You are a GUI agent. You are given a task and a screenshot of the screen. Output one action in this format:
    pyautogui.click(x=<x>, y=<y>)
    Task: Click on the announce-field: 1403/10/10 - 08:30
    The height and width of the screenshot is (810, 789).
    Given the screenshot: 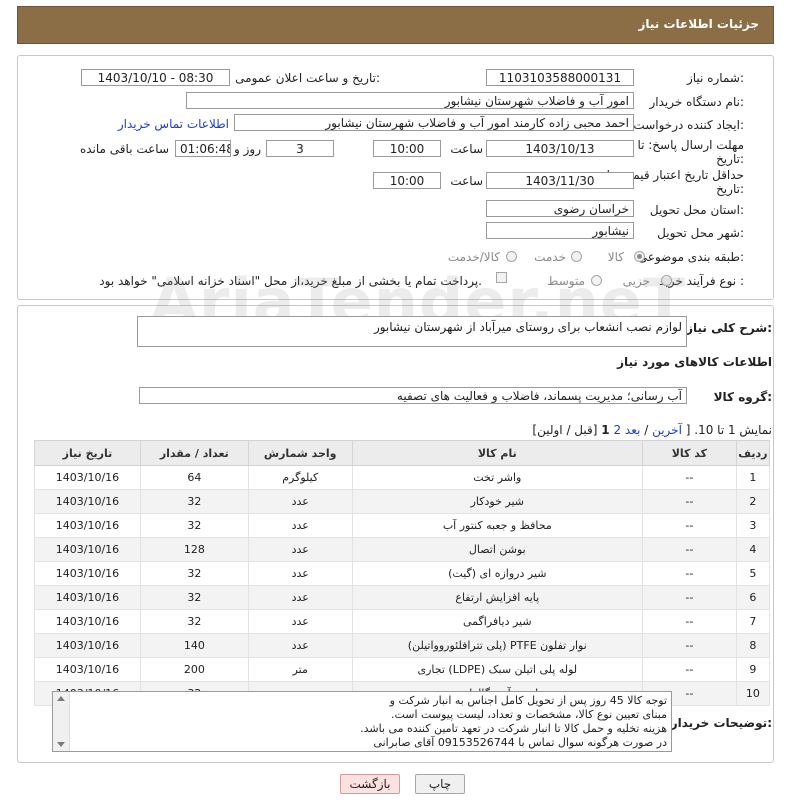 What is the action you would take?
    pyautogui.click(x=155, y=77)
    